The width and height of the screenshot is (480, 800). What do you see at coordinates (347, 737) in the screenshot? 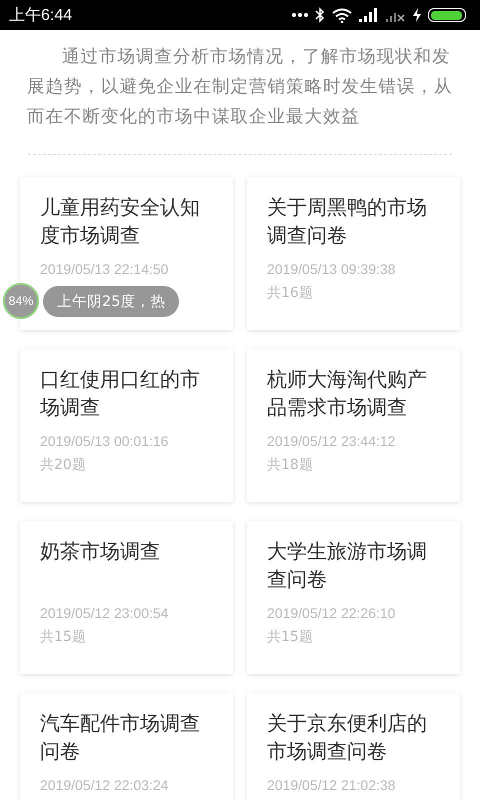
I see `survey-title: 关于京东便利店的市场调查问卷` at bounding box center [347, 737].